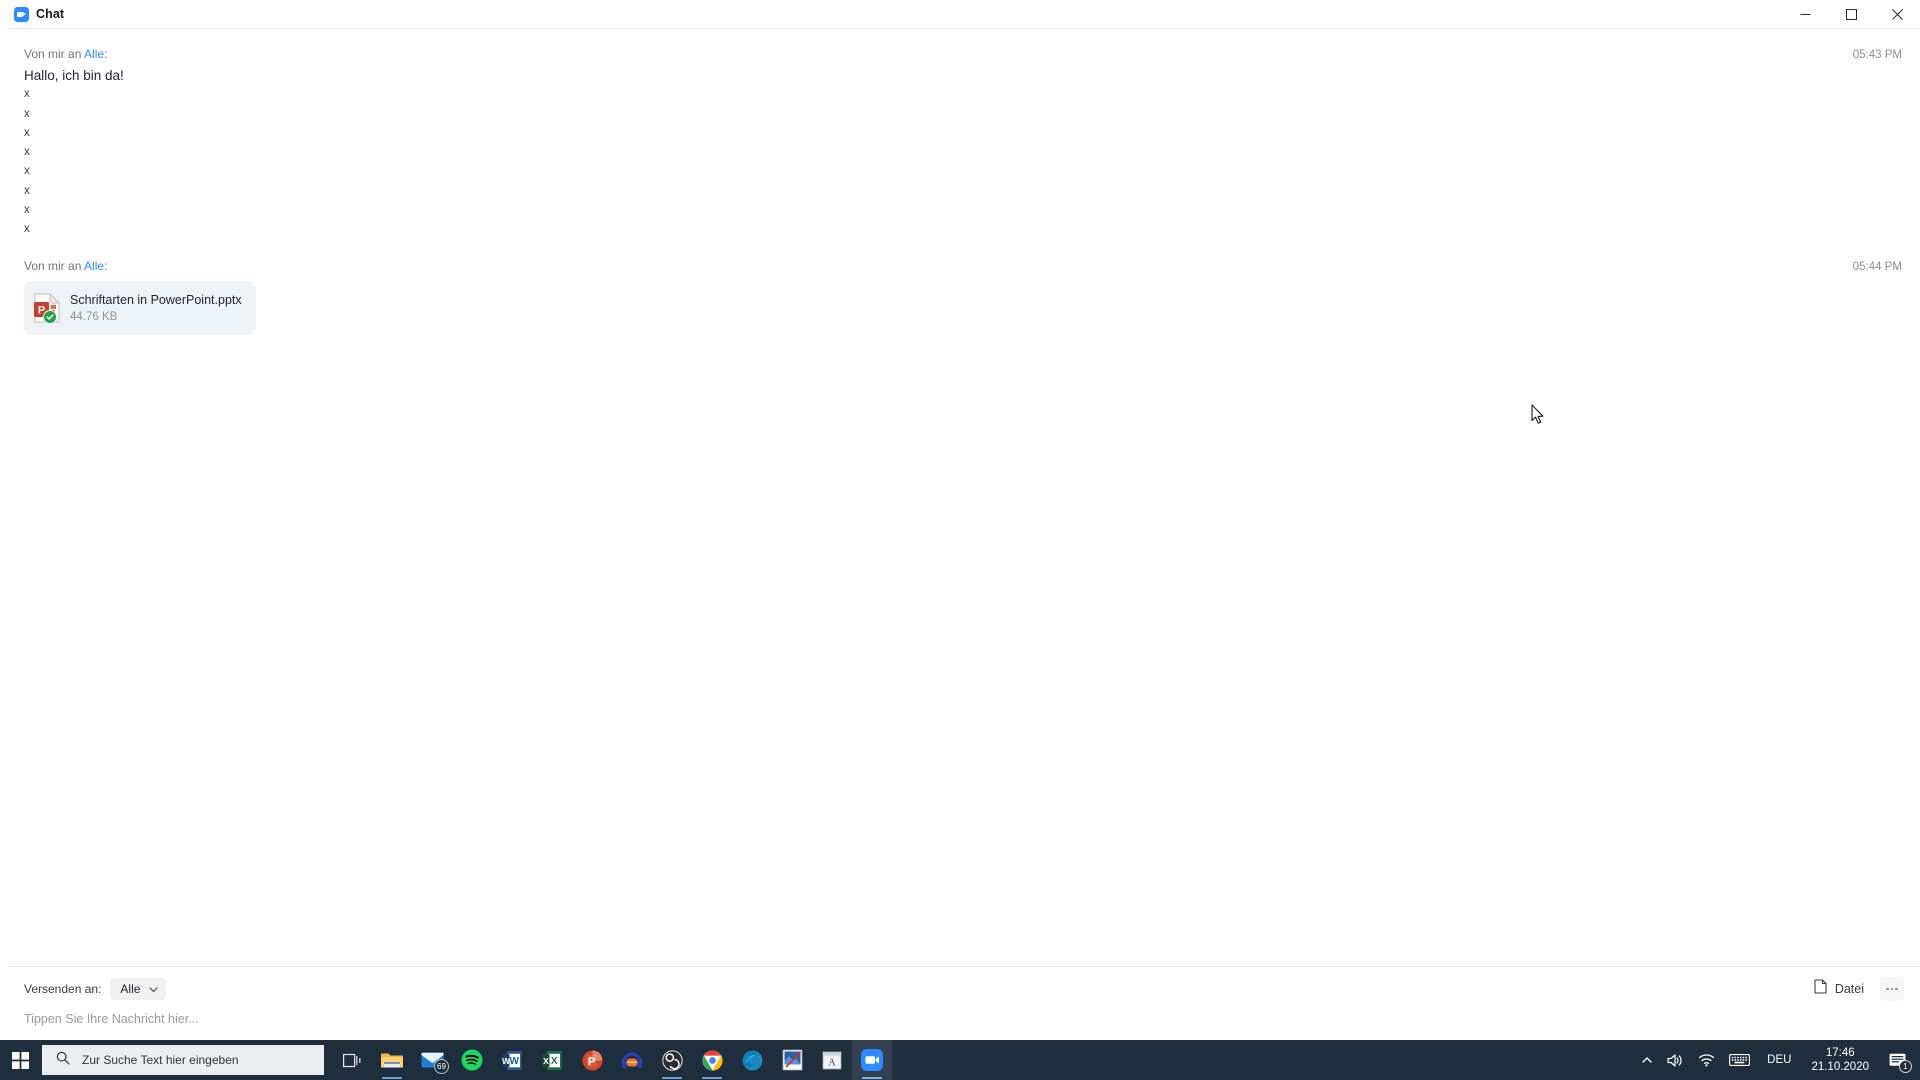 This screenshot has height=1080, width=1920. What do you see at coordinates (1905, 1066) in the screenshot?
I see `notification-count-badge: 1` at bounding box center [1905, 1066].